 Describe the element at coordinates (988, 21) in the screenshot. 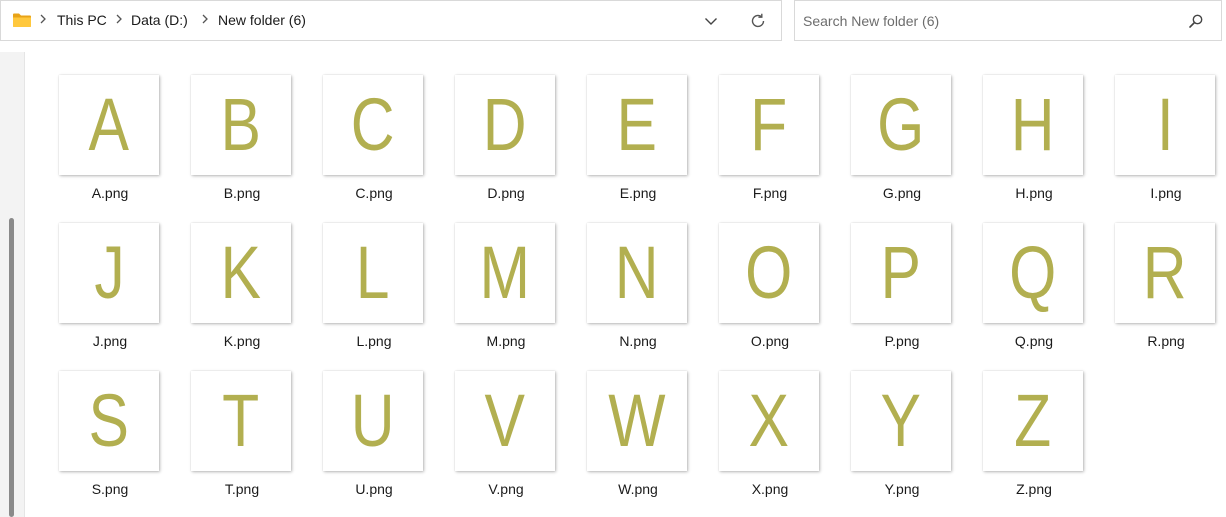

I see `search-input` at that location.